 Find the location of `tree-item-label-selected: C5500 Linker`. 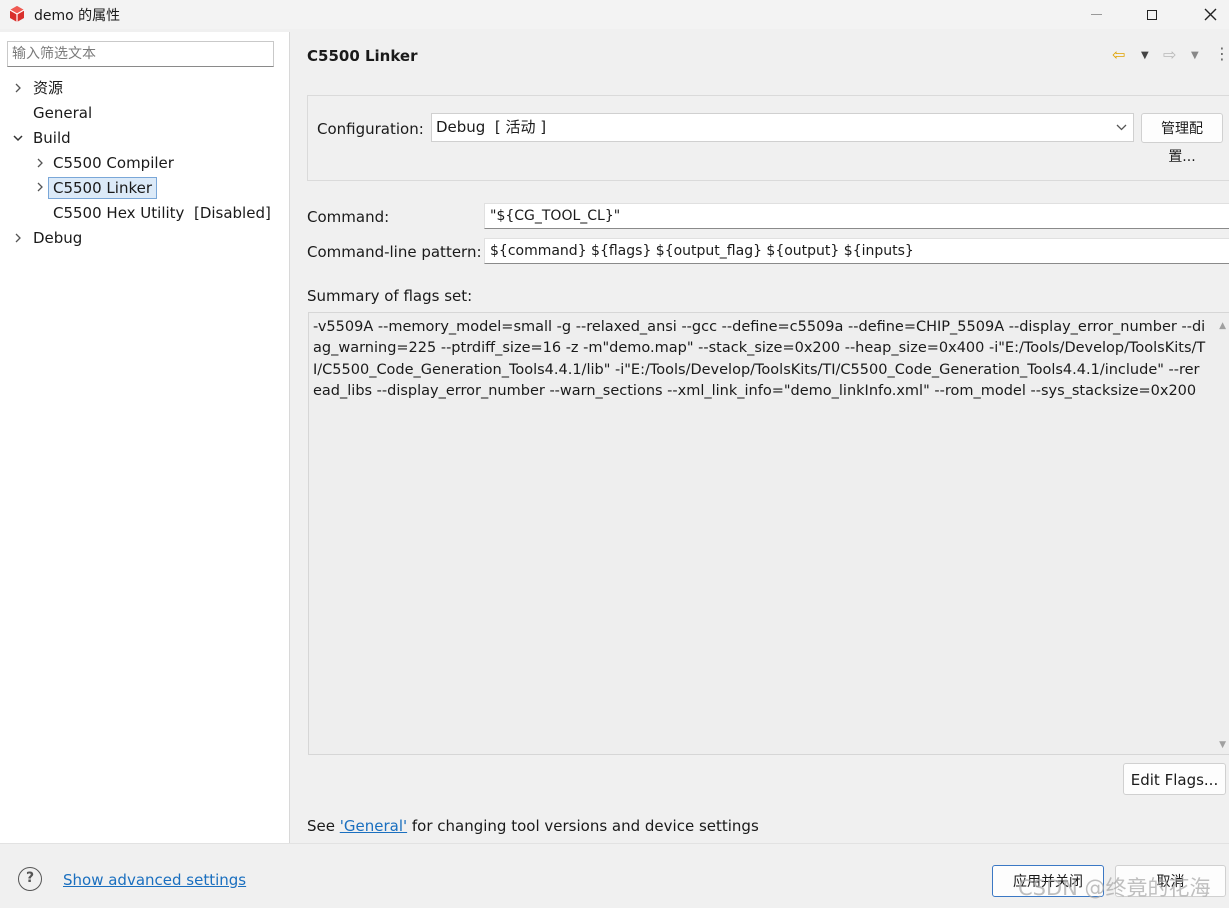

tree-item-label-selected: C5500 Linker is located at coordinates (102, 188).